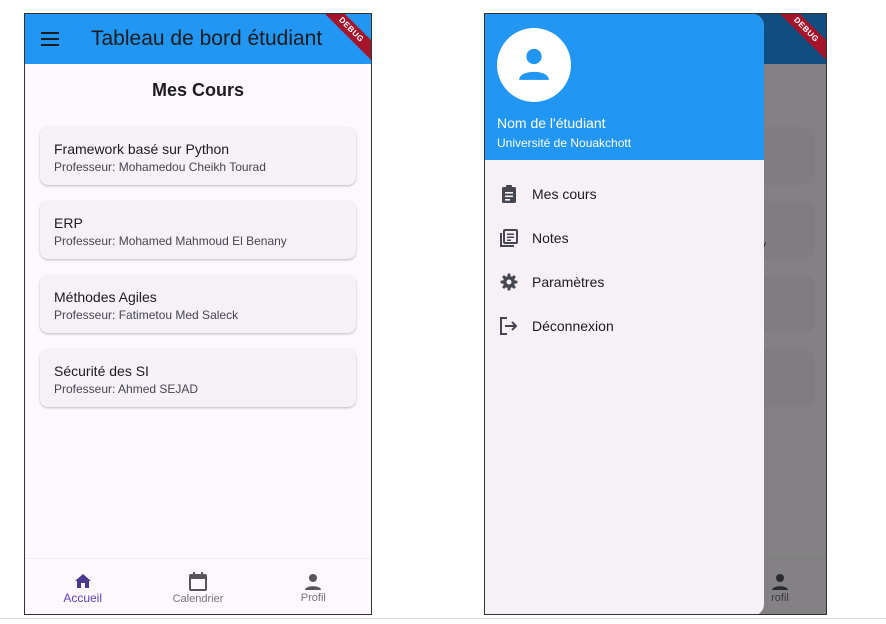  Describe the element at coordinates (443, 618) in the screenshot. I see `divider` at that location.